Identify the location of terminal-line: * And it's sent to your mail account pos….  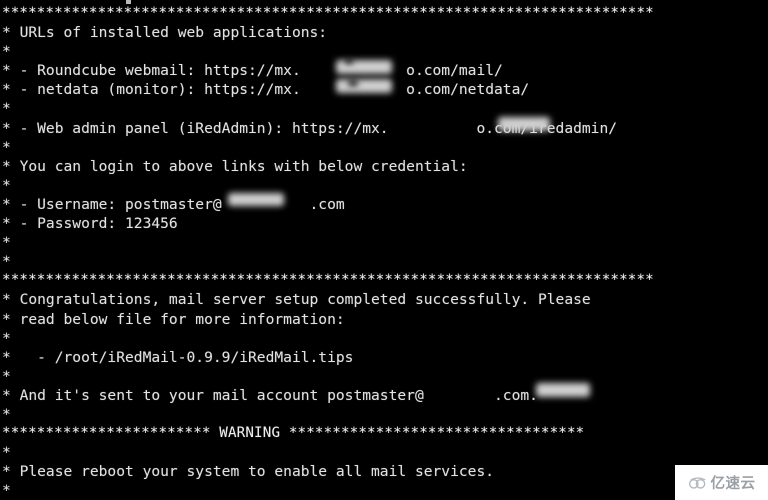
(270, 395).